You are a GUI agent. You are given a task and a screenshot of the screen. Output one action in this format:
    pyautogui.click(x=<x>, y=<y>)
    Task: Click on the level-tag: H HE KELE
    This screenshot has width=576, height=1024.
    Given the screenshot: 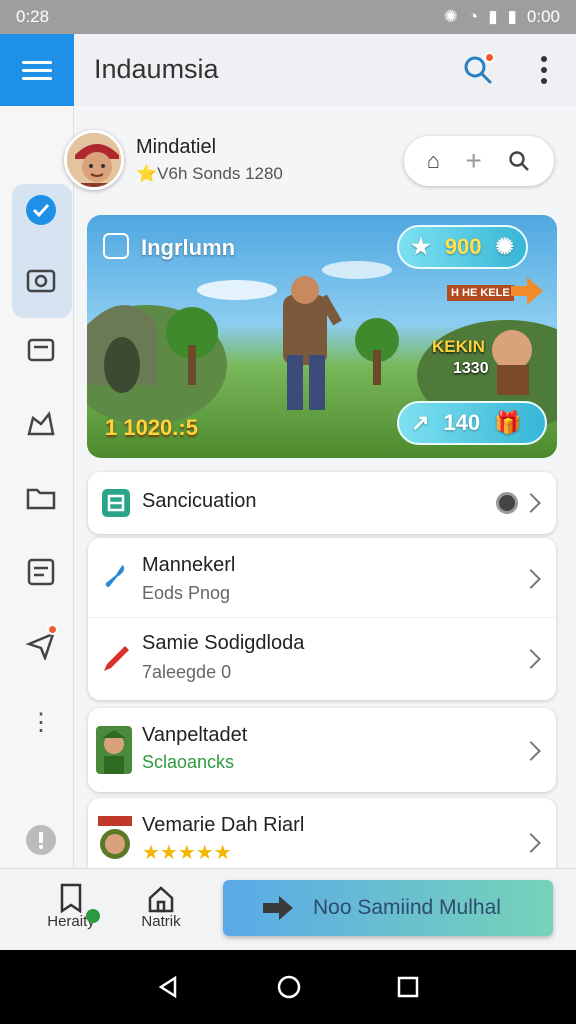 What is the action you would take?
    pyautogui.click(x=480, y=293)
    